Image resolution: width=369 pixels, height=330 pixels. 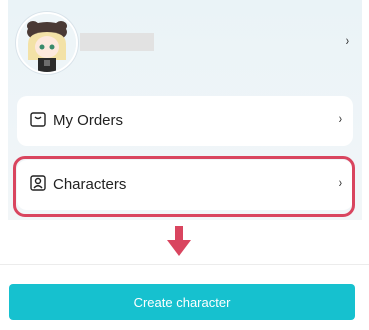 I want to click on username-redacted, so click(x=117, y=42).